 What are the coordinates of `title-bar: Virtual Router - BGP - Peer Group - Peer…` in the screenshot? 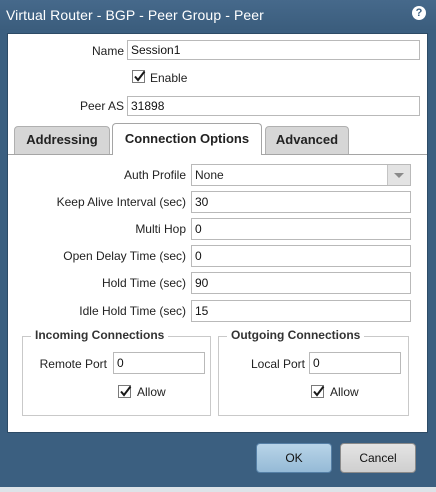 It's located at (218, 15).